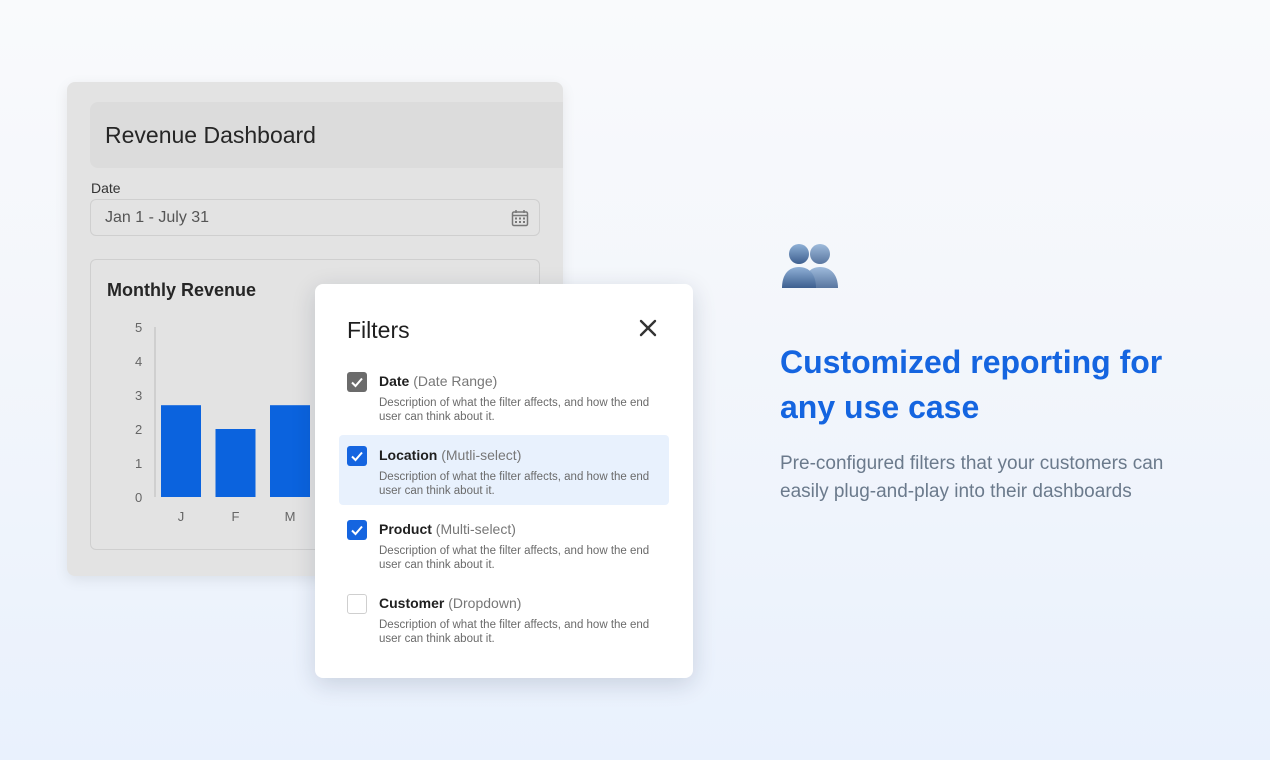  What do you see at coordinates (810, 266) in the screenshot?
I see `people-icon` at bounding box center [810, 266].